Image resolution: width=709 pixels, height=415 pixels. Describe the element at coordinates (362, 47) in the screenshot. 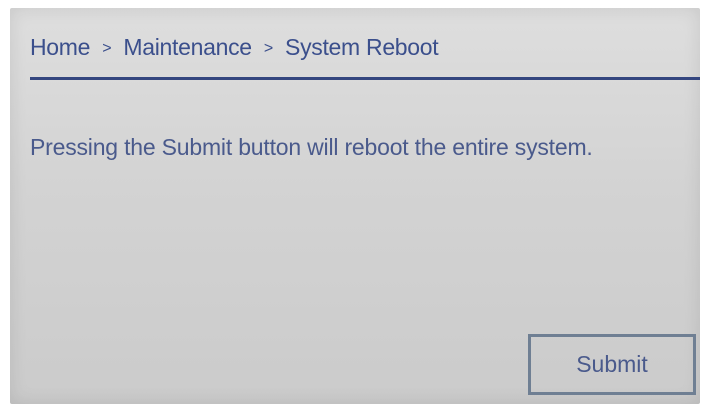

I see `breadcrumb-system-reboot: System Reboot` at that location.